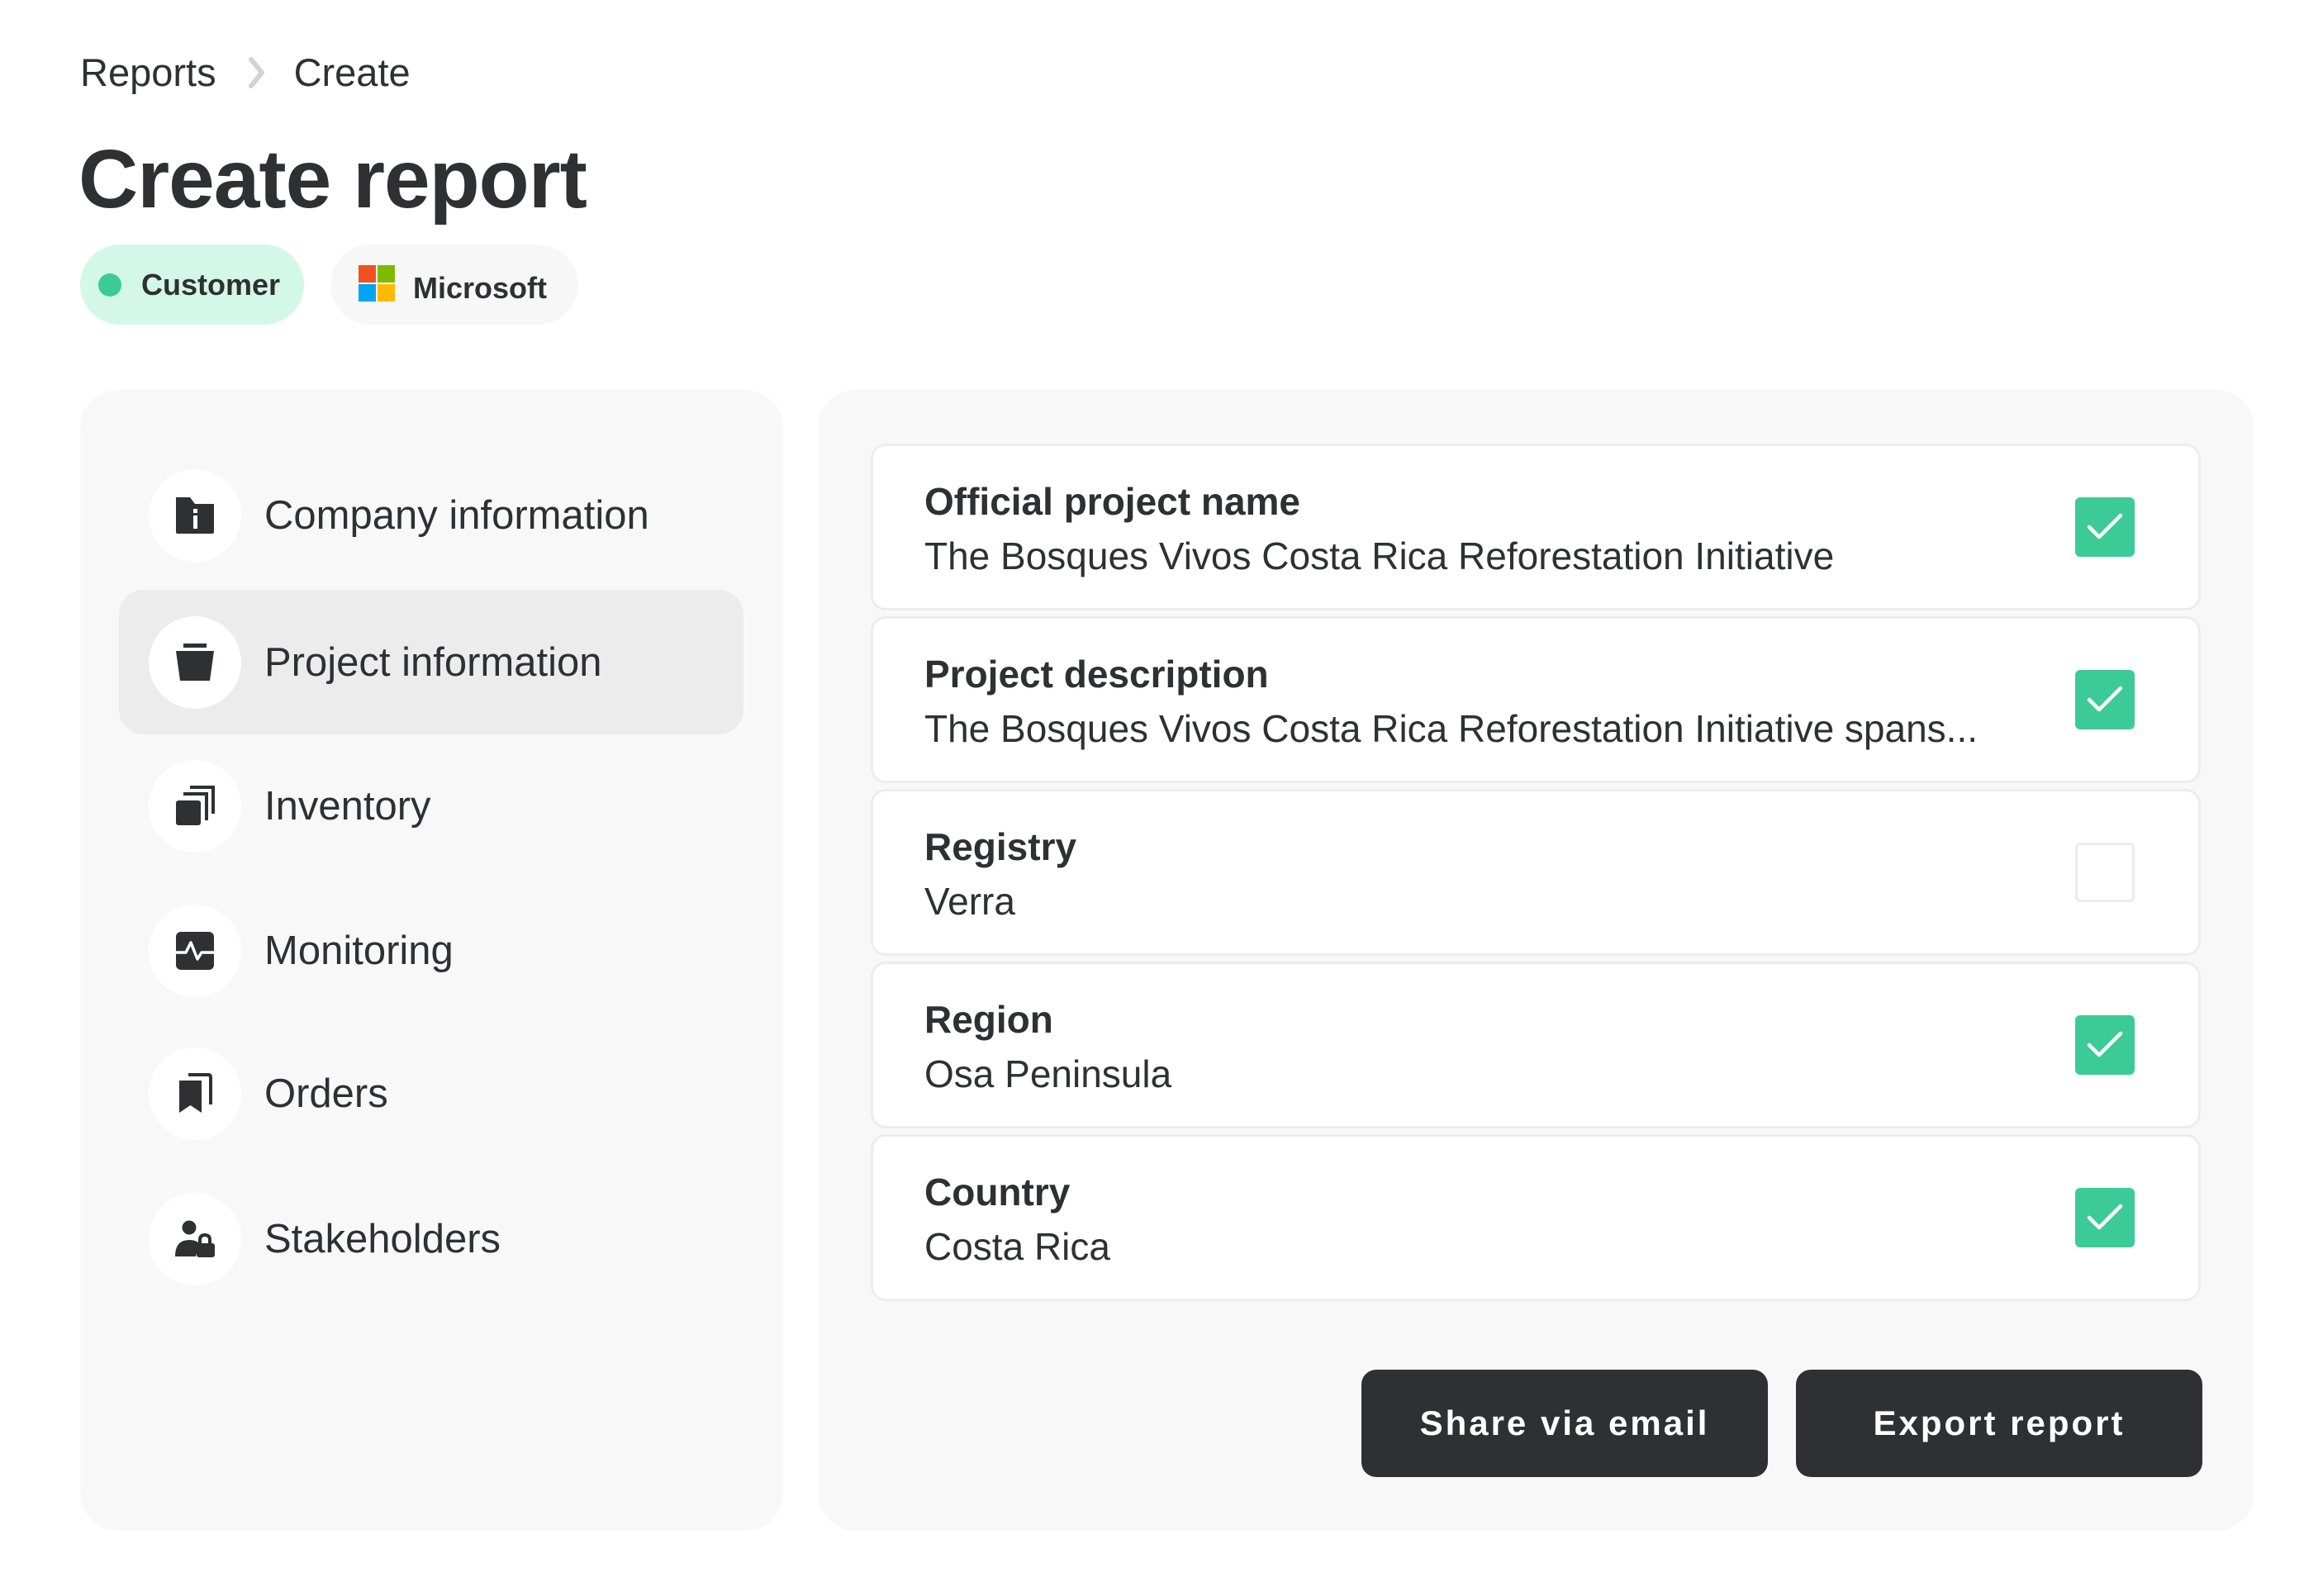 The height and width of the screenshot is (1596, 2323). What do you see at coordinates (347, 806) in the screenshot?
I see `sidebar-item-label: Inventory` at bounding box center [347, 806].